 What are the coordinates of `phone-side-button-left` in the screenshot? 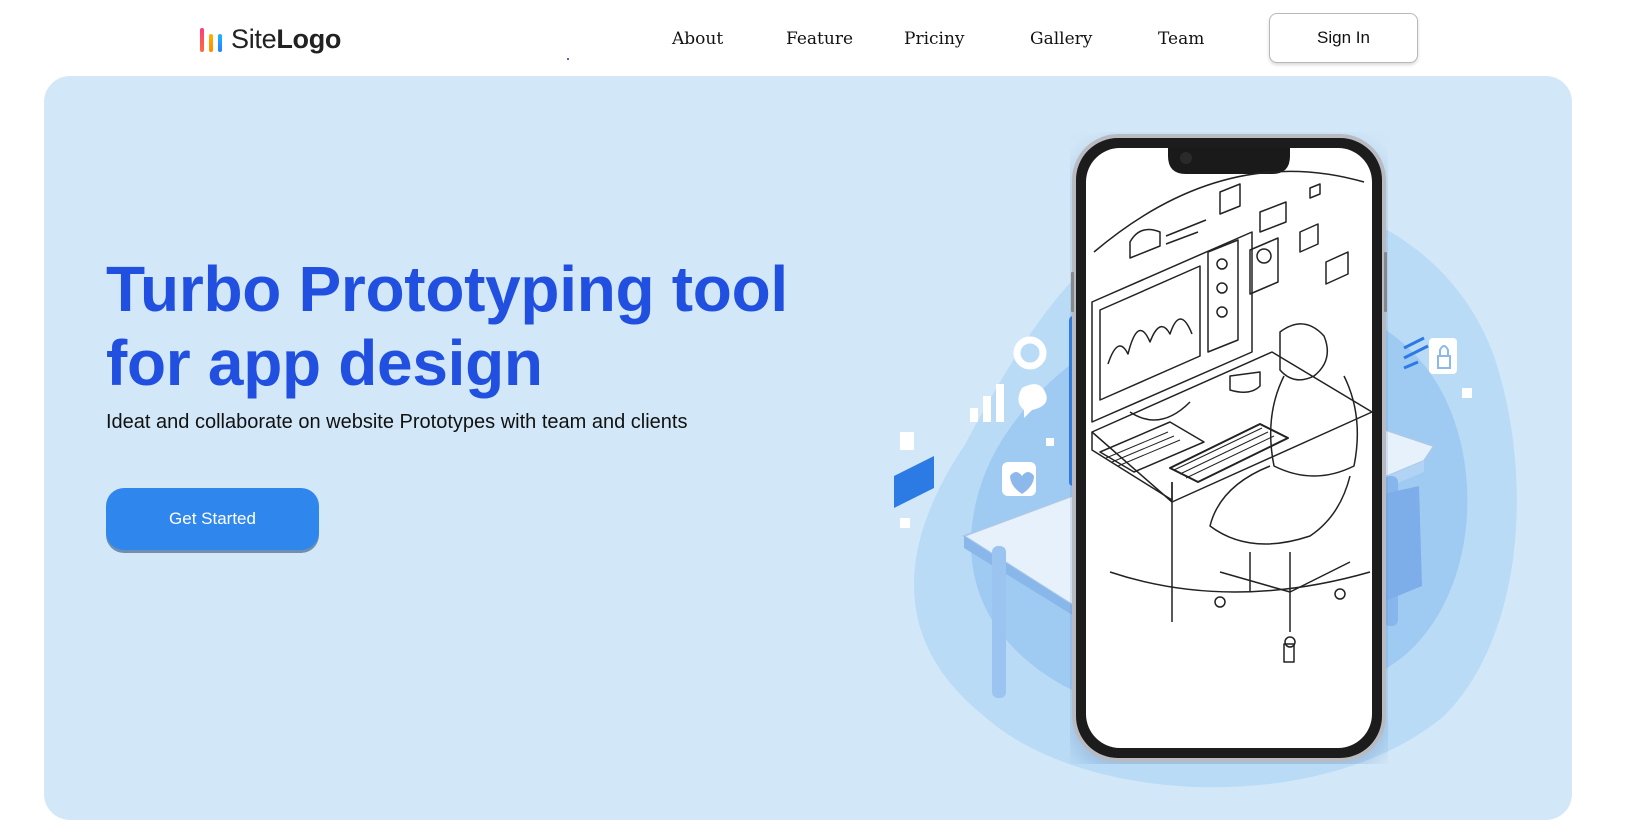 It's located at (1072, 292).